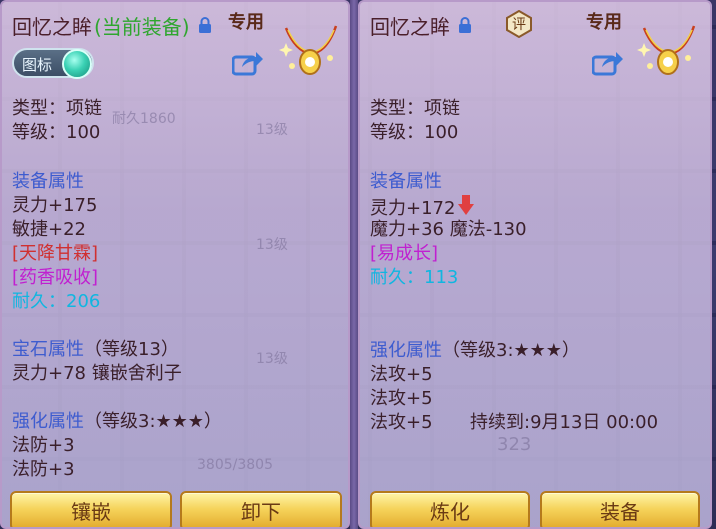  What do you see at coordinates (514, 444) in the screenshot?
I see `bg-number-text: 323` at bounding box center [514, 444].